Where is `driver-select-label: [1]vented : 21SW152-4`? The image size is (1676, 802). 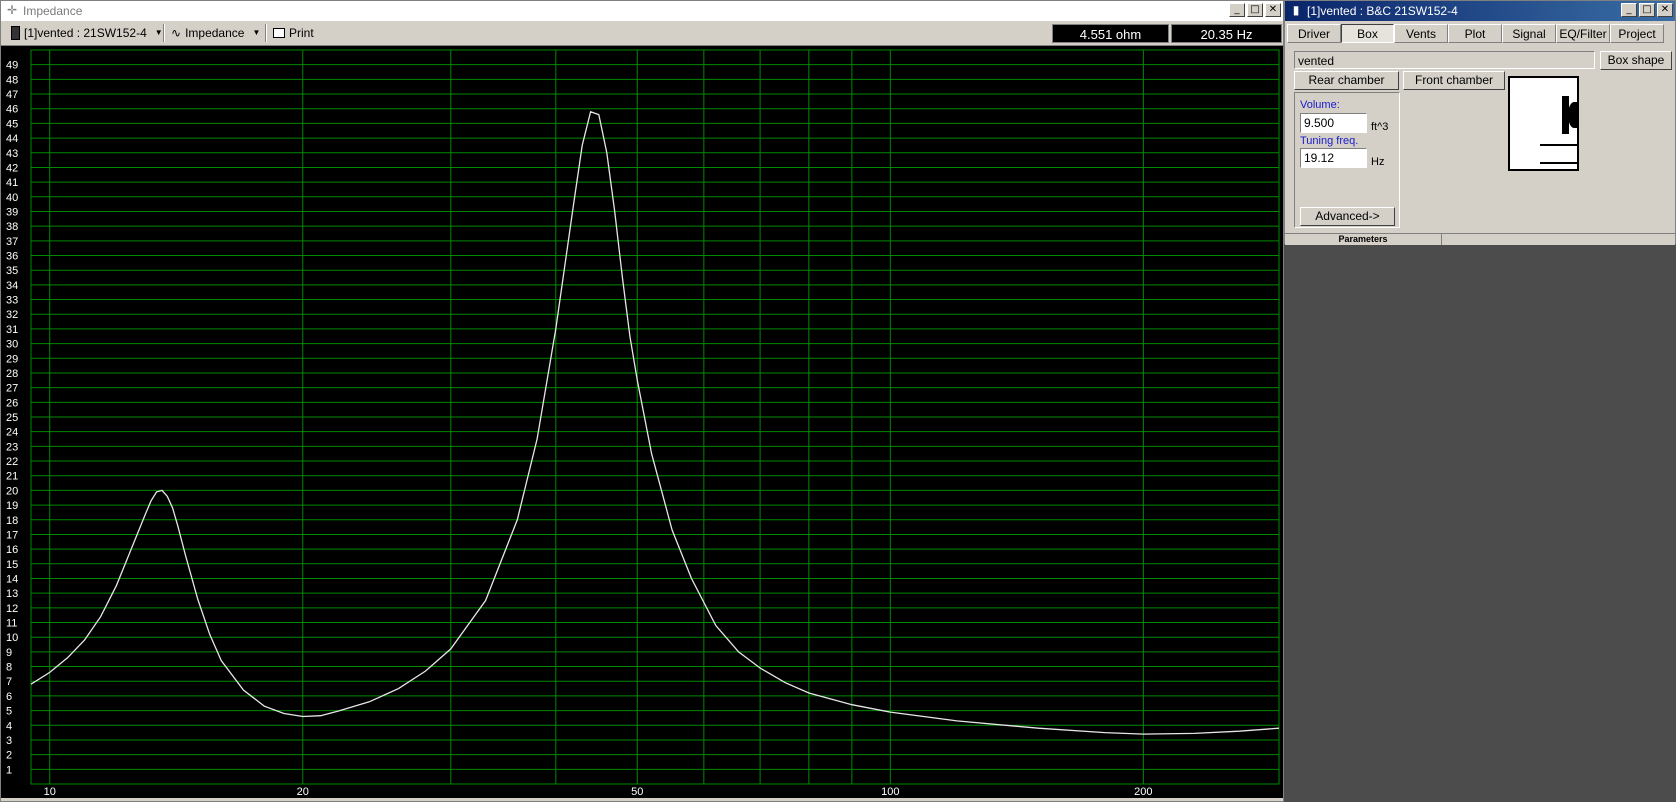 driver-select-label: [1]vented : 21SW152-4 is located at coordinates (85, 33).